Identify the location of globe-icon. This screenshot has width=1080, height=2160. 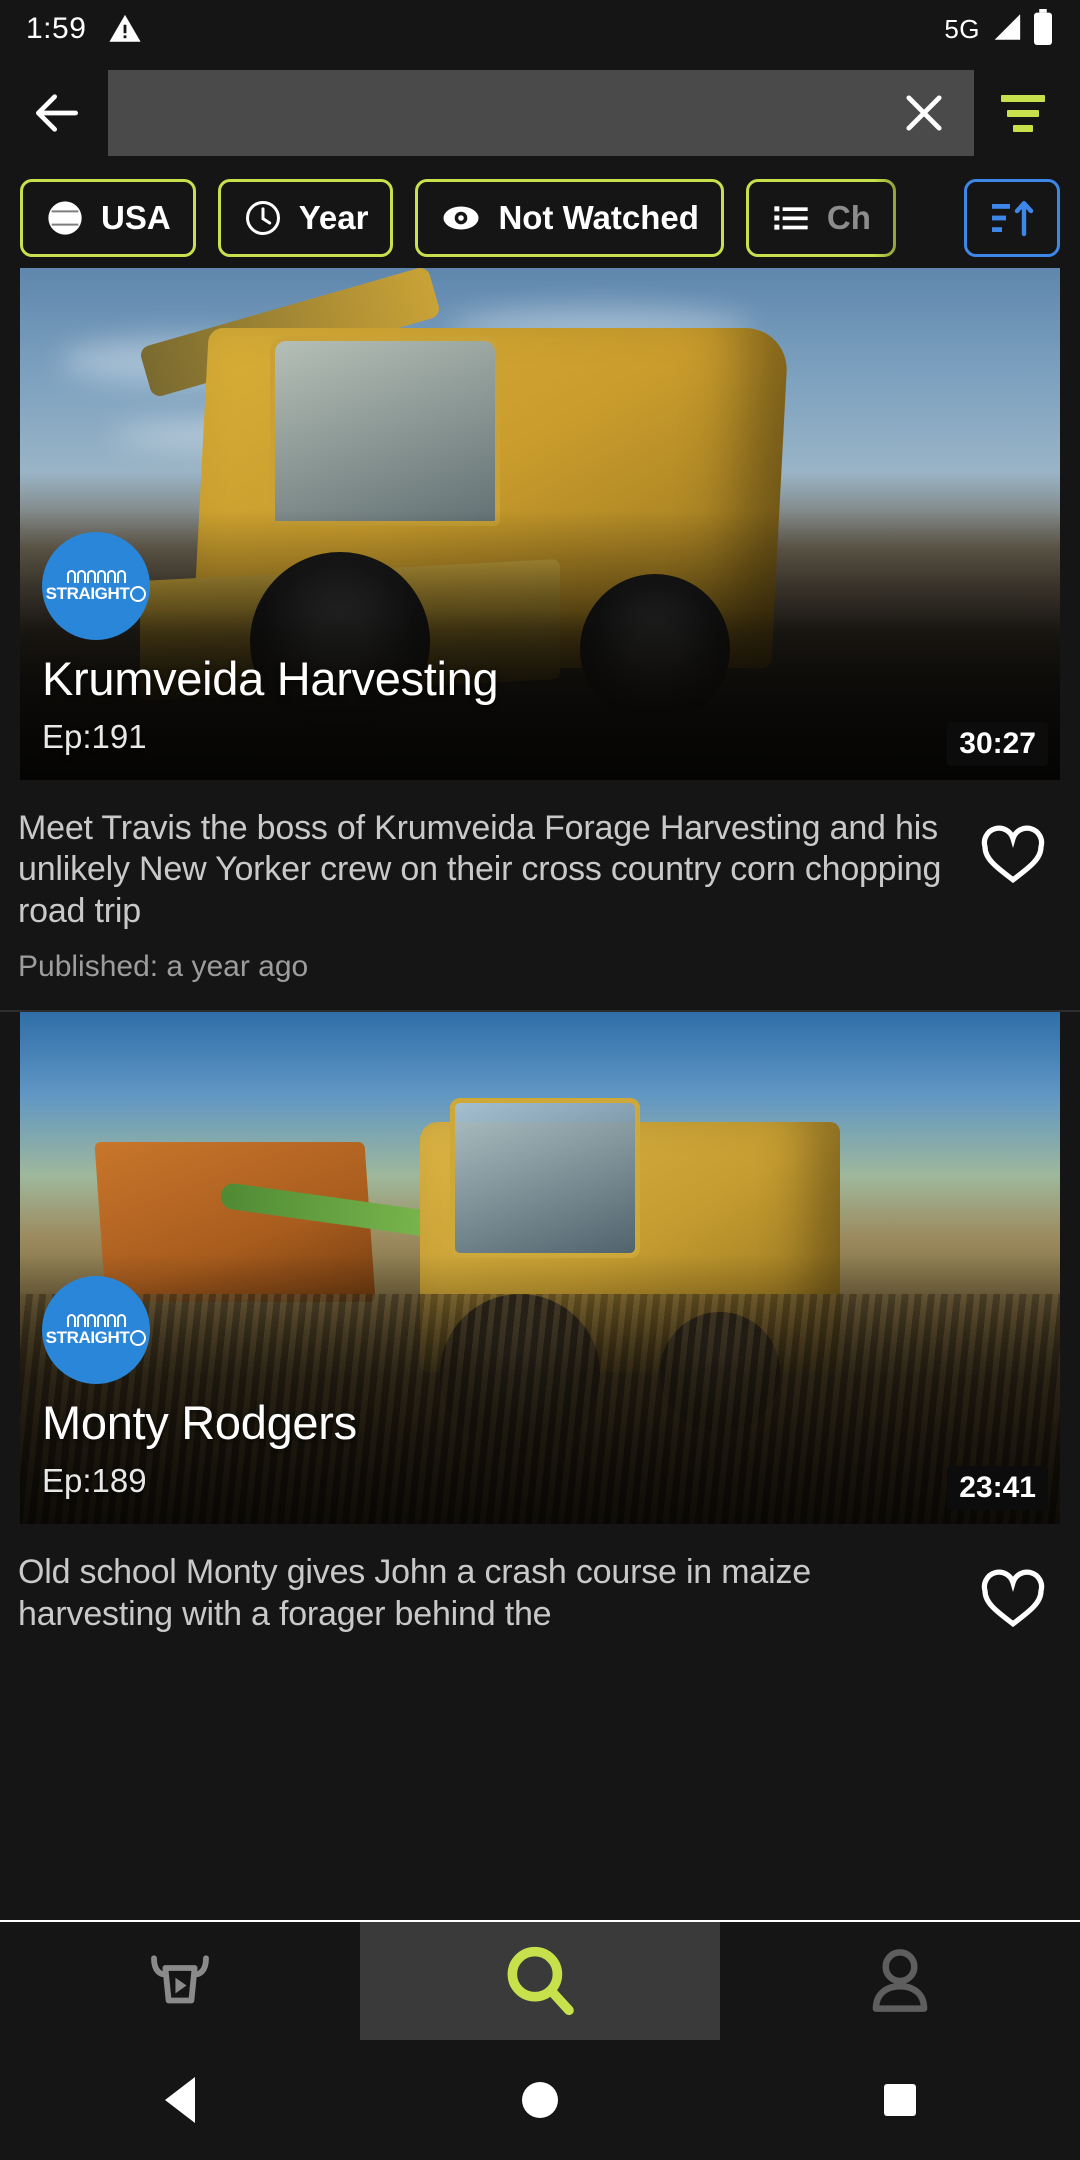
(63, 218).